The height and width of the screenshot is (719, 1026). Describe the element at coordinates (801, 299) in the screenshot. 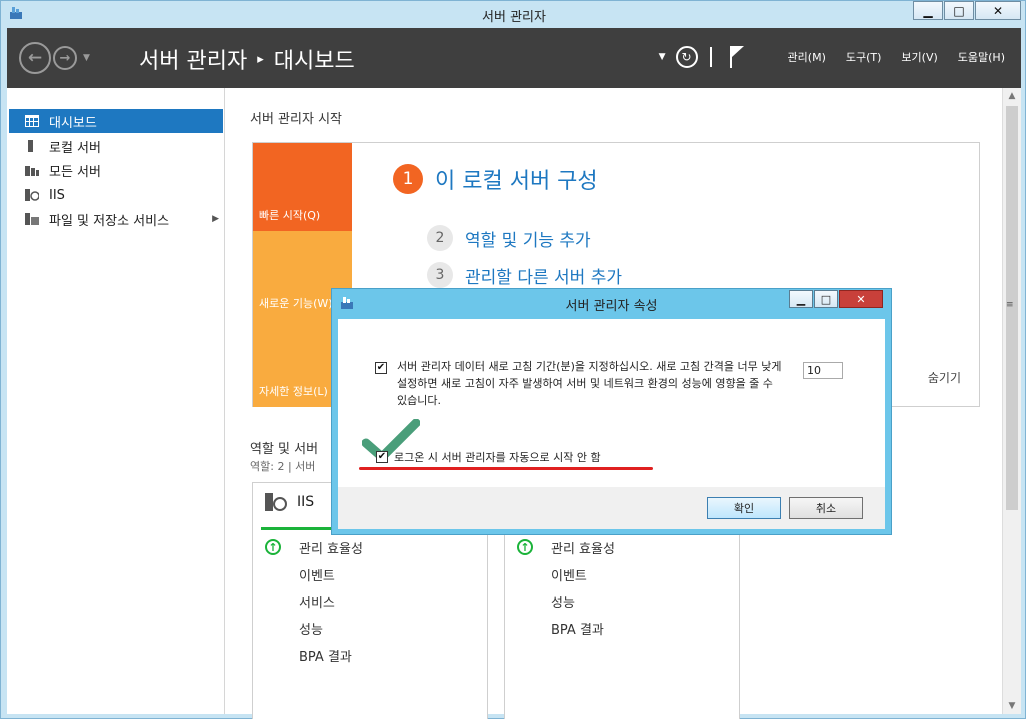

I see `dialog-minimize-button: ▁` at that location.